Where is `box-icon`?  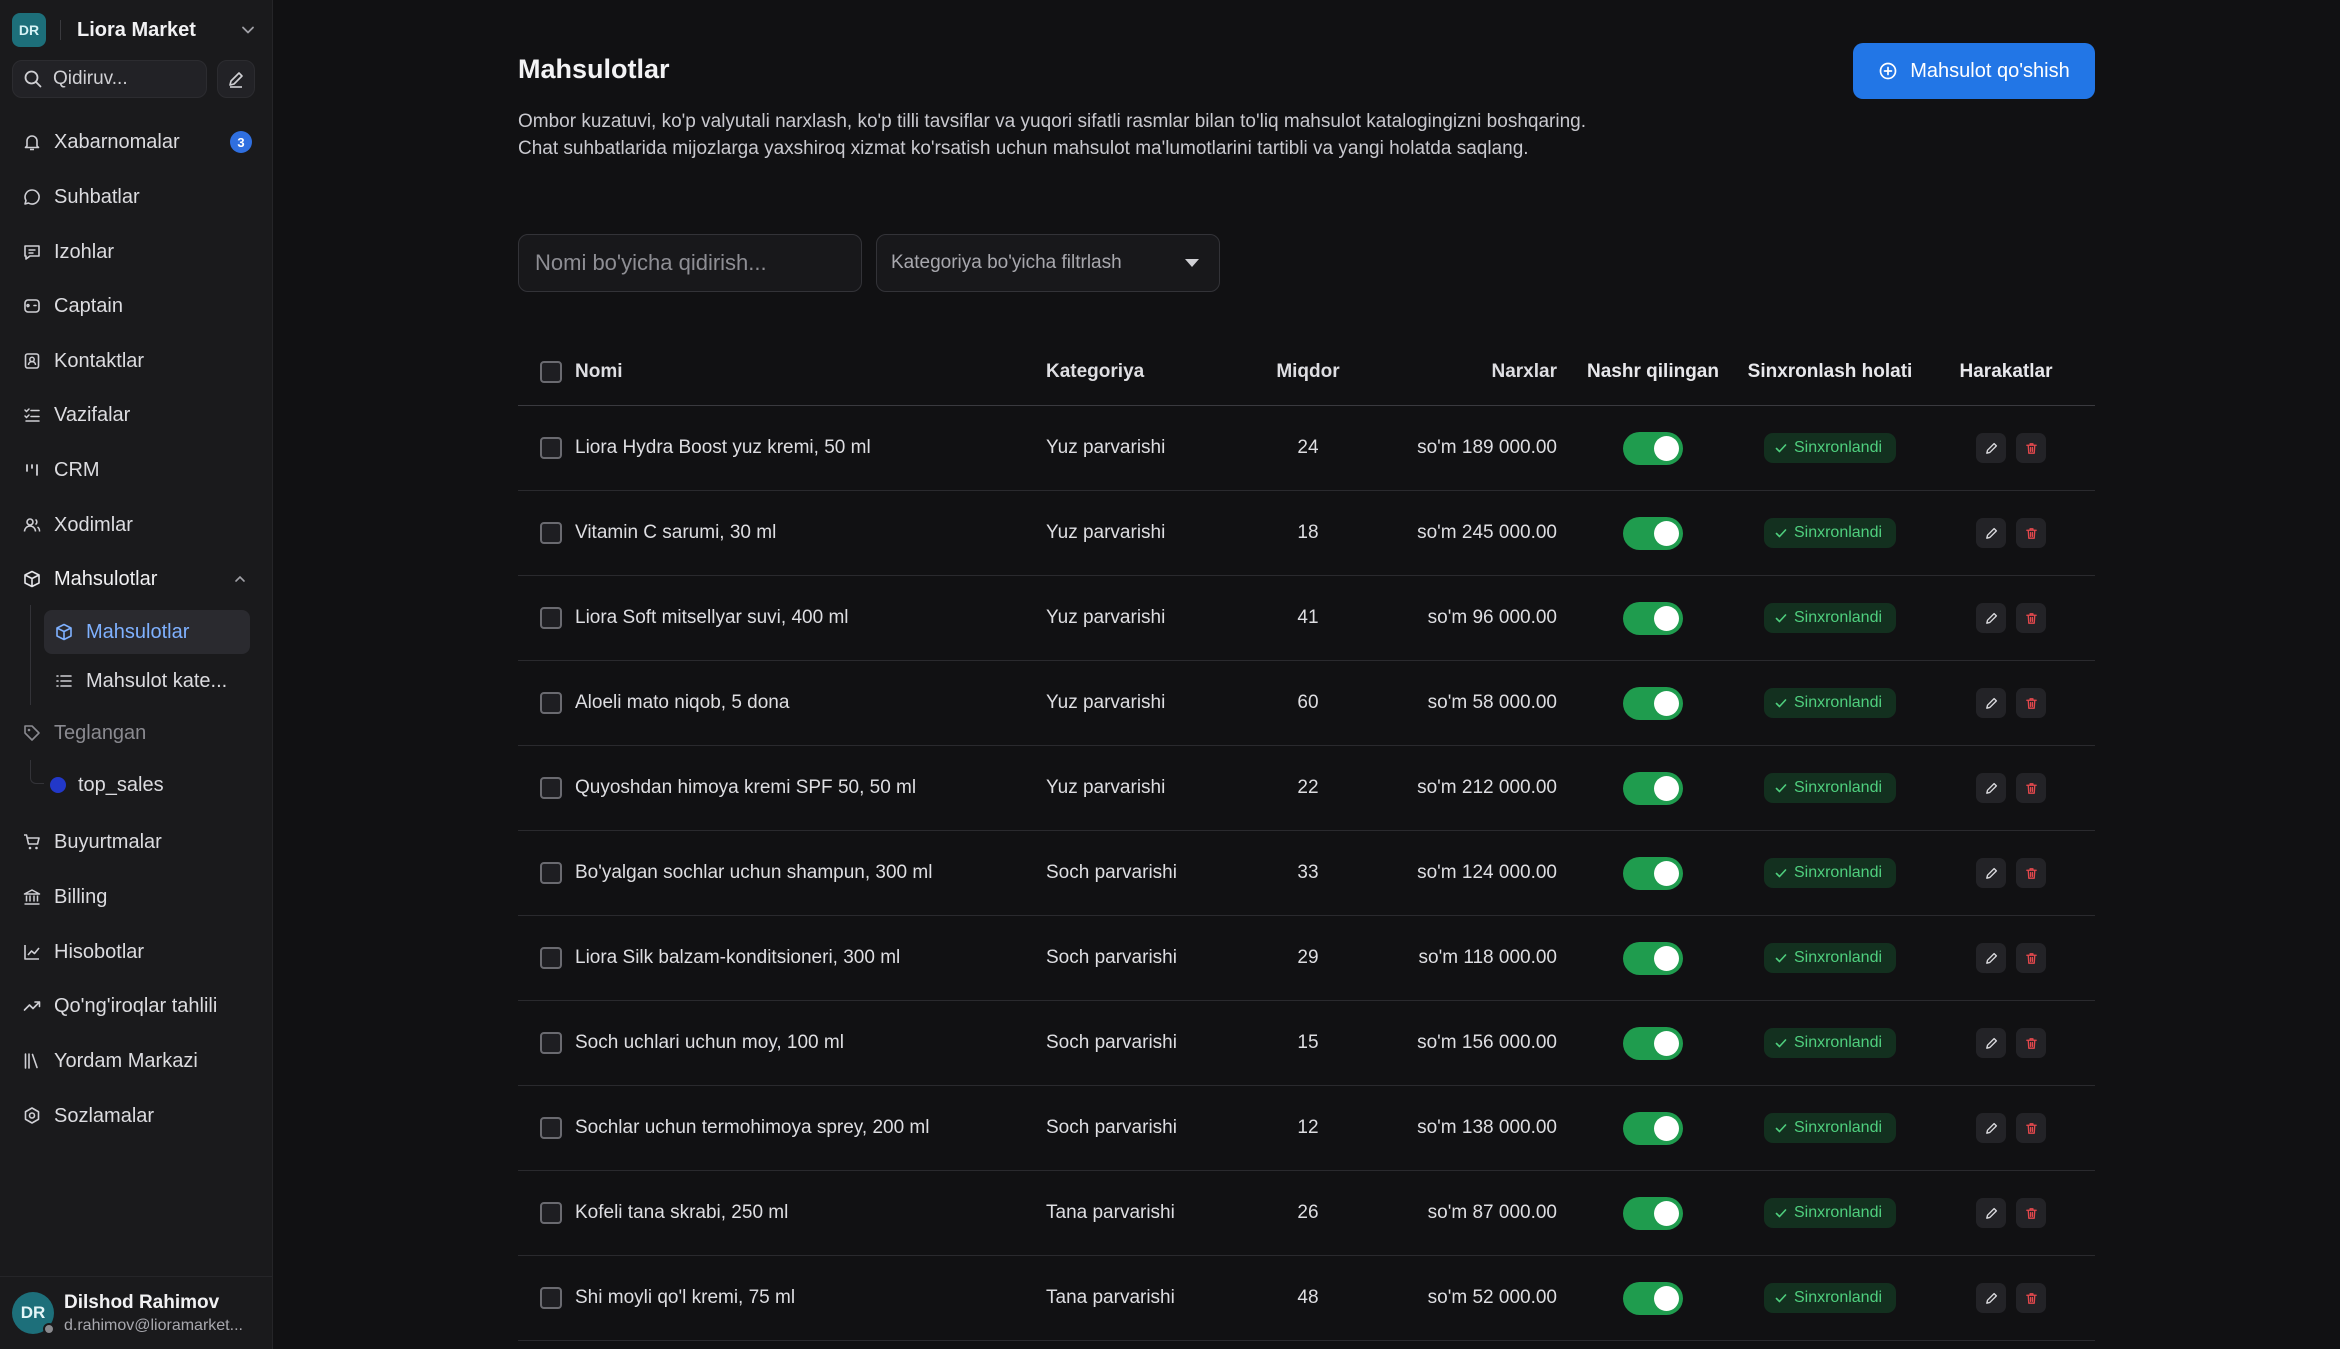 box-icon is located at coordinates (64, 632).